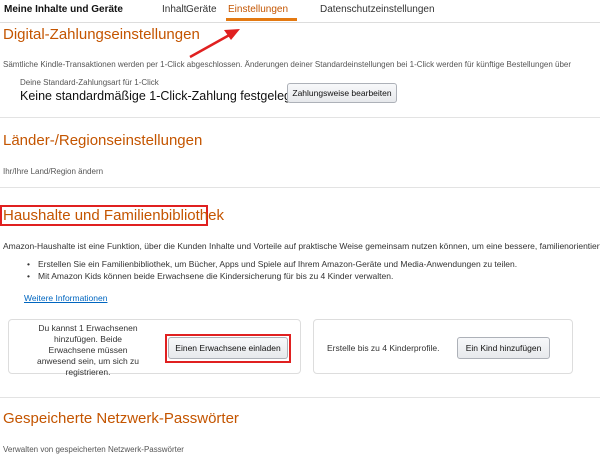 This screenshot has width=600, height=465. I want to click on edit-payment-button: Zahlungsweise bearbeiten, so click(342, 93).